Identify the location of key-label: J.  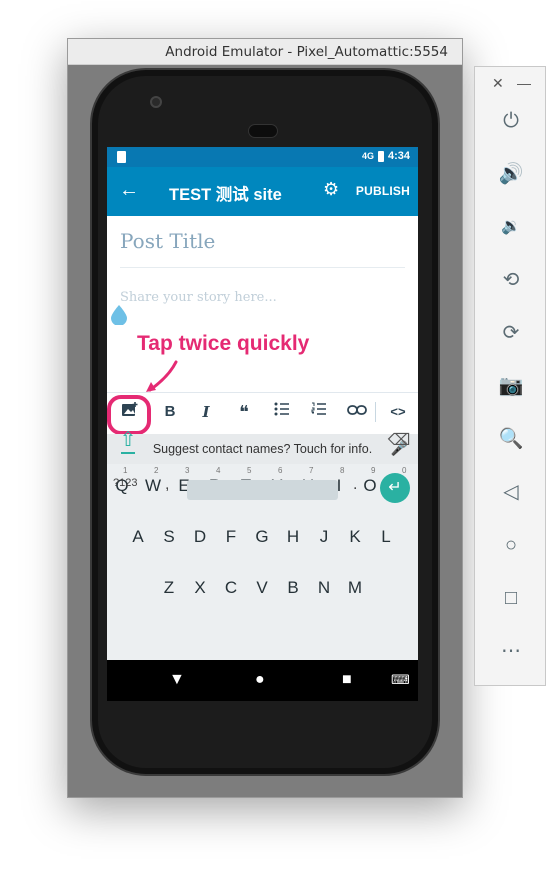
(324, 536).